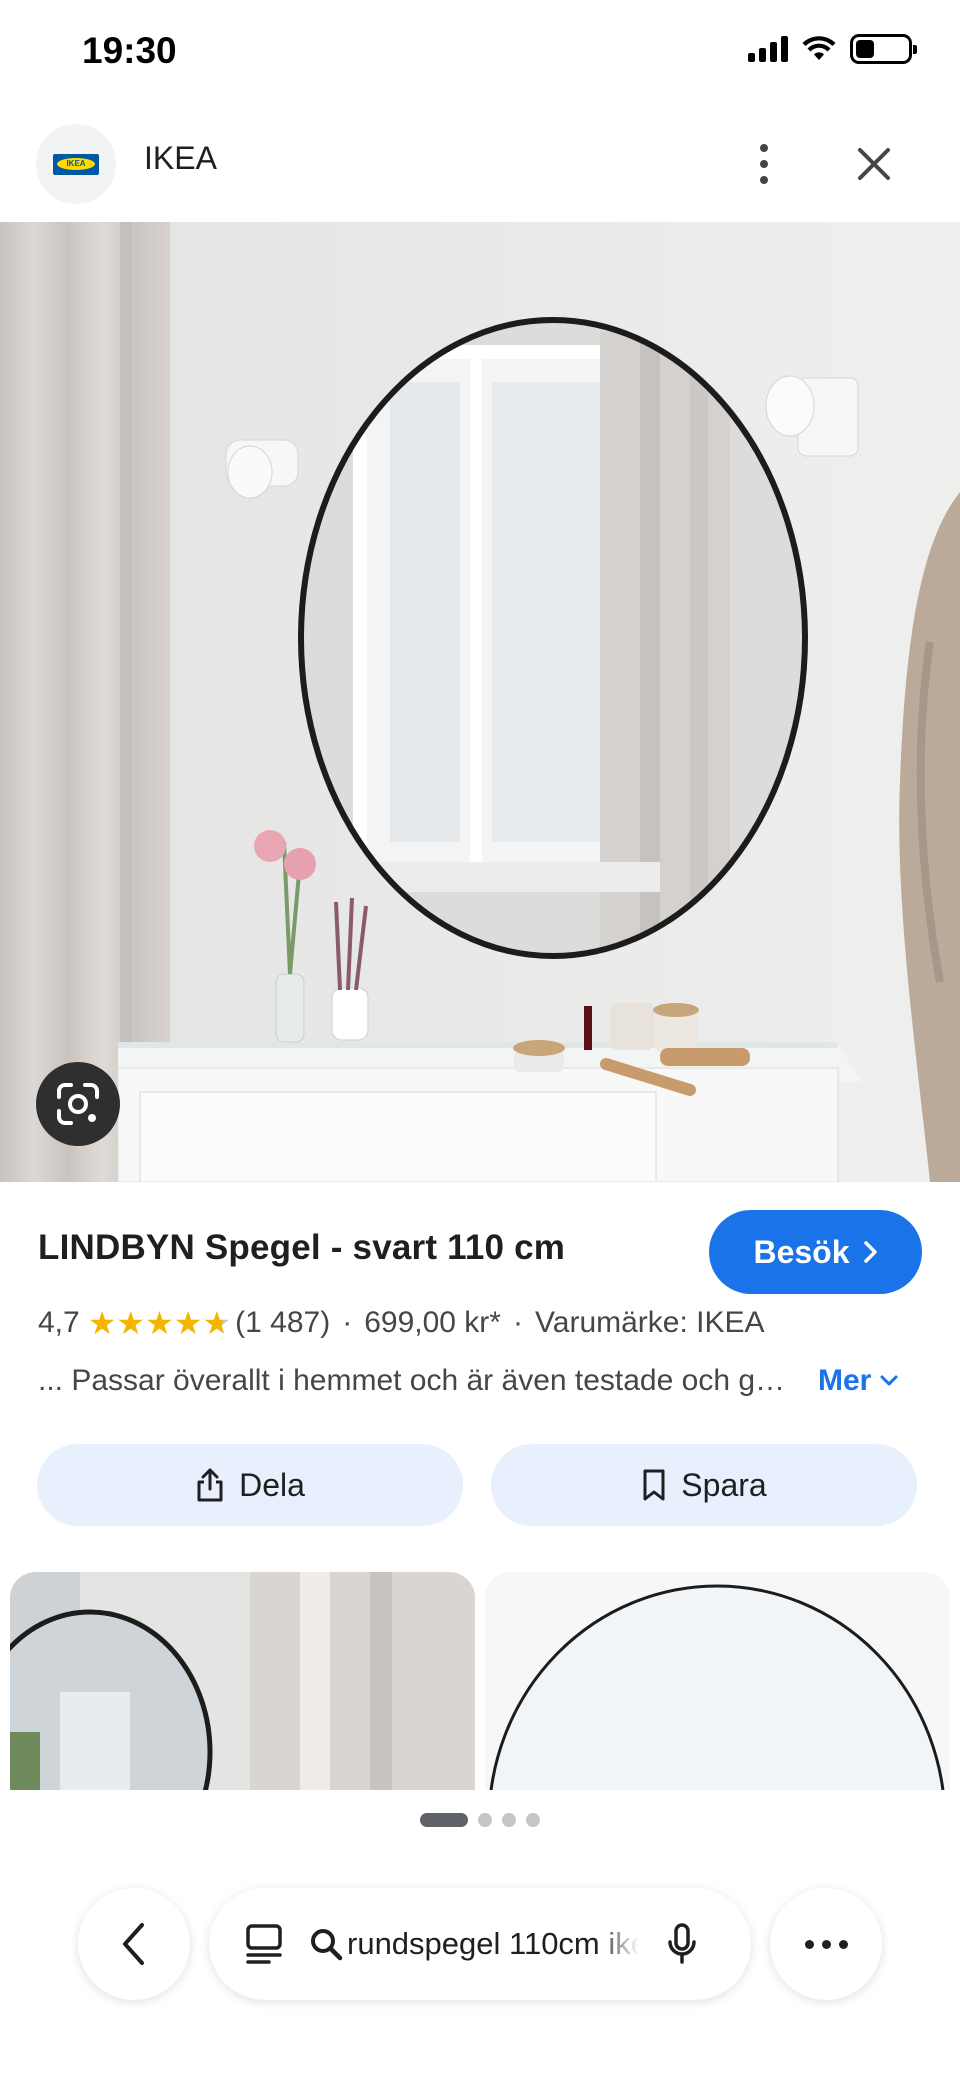 The height and width of the screenshot is (2078, 960). I want to click on google-lens-button, so click(78, 1104).